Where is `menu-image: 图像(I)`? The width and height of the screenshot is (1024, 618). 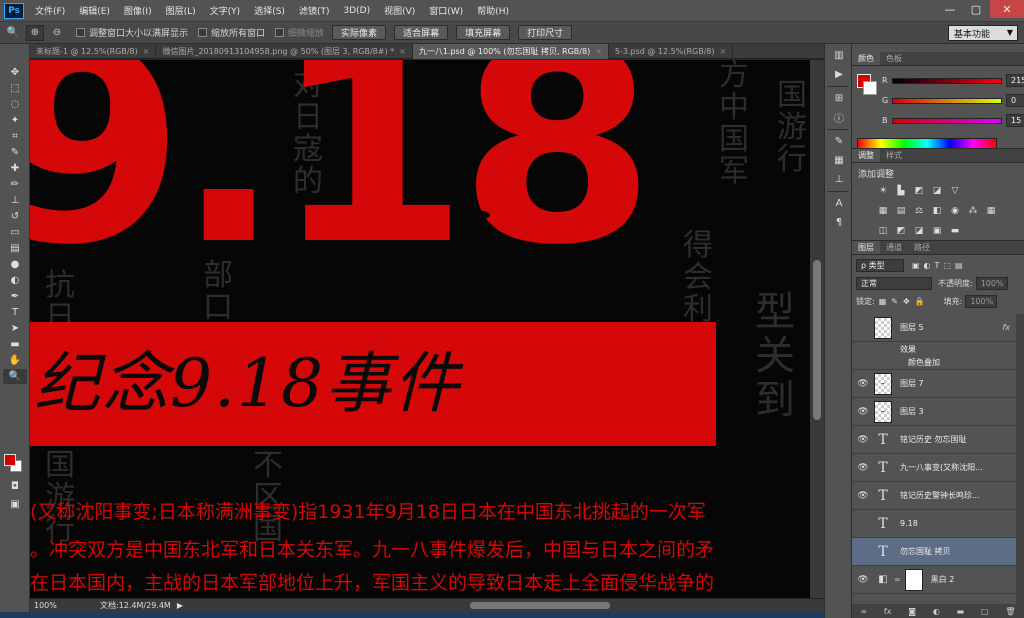 menu-image: 图像(I) is located at coordinates (138, 10).